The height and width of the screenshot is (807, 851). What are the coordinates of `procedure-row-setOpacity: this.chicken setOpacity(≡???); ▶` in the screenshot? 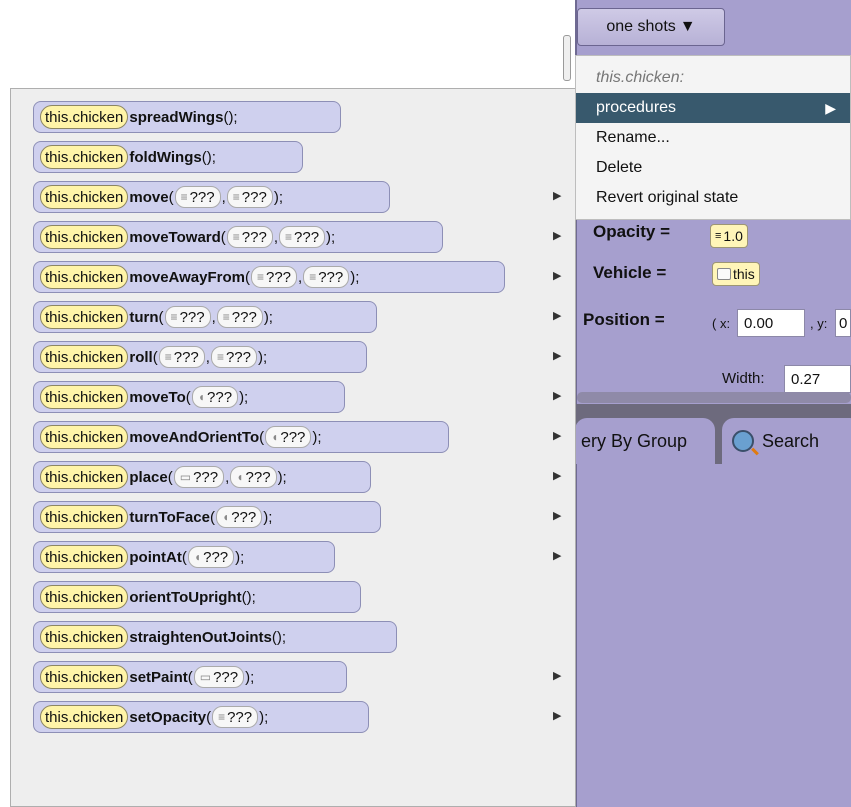 It's located at (293, 717).